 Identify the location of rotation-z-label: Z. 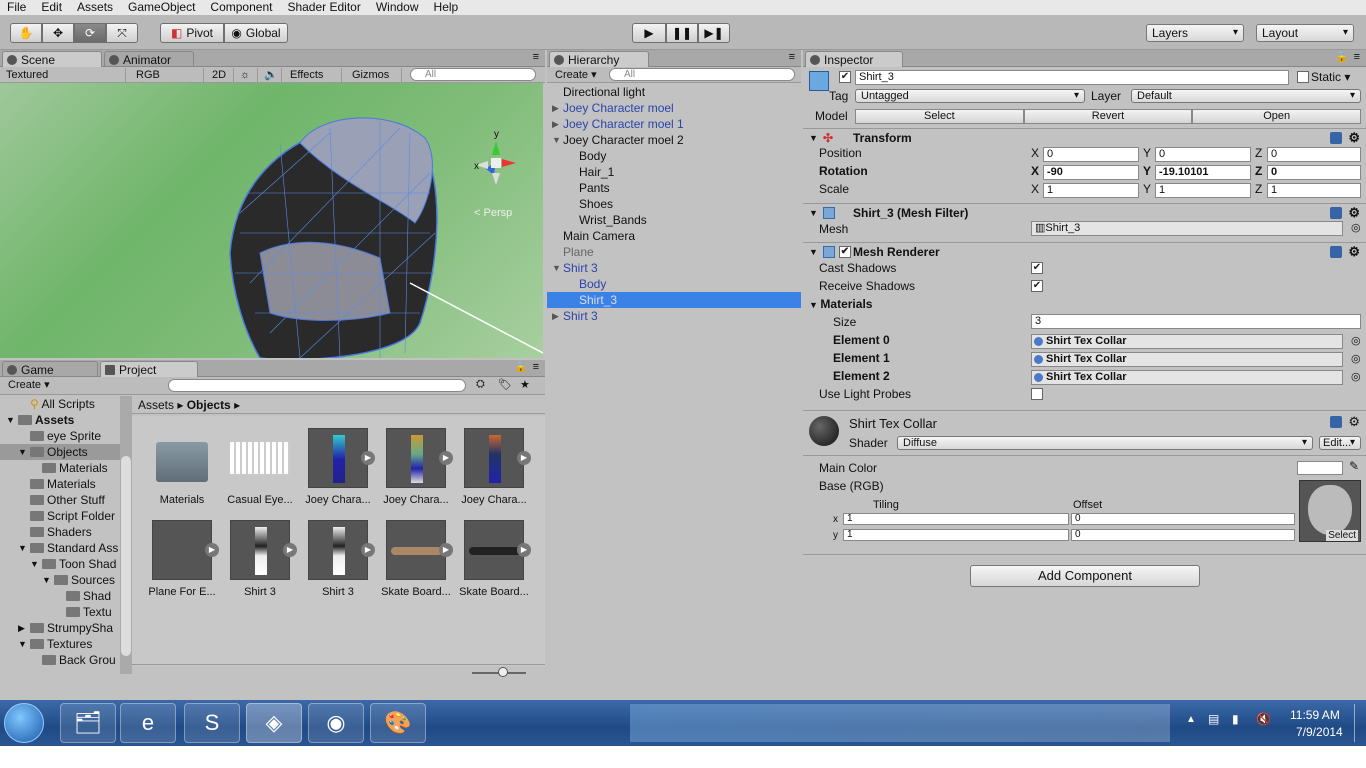
(1258, 171).